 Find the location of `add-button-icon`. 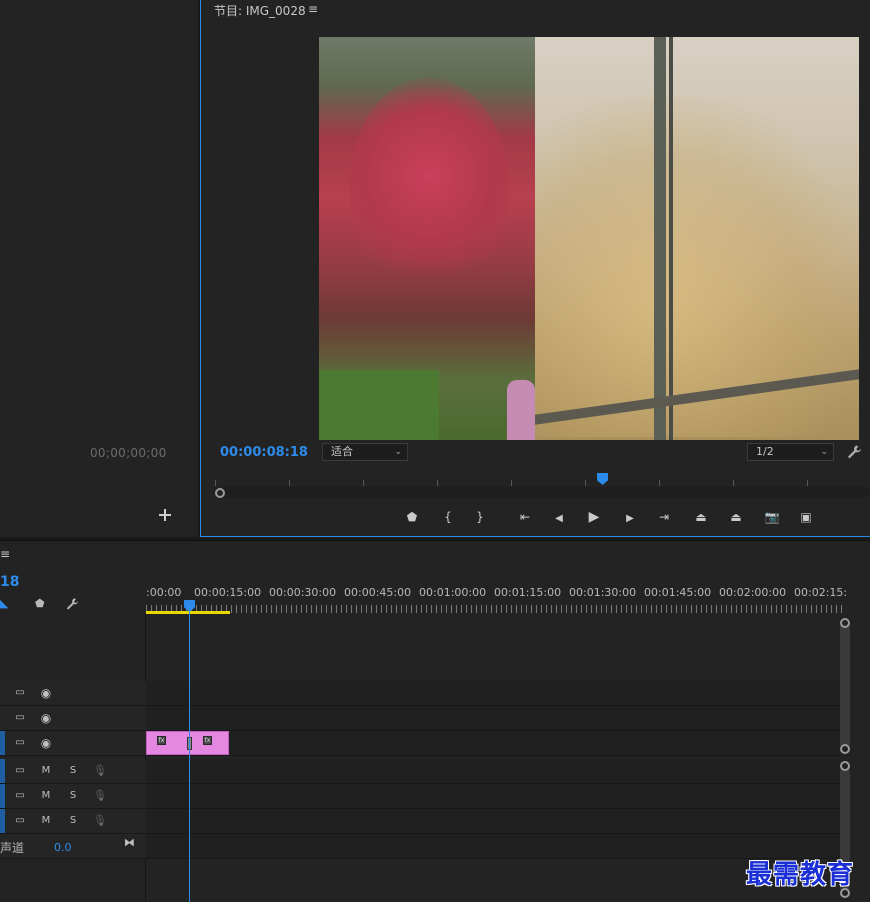

add-button-icon is located at coordinates (165, 515).